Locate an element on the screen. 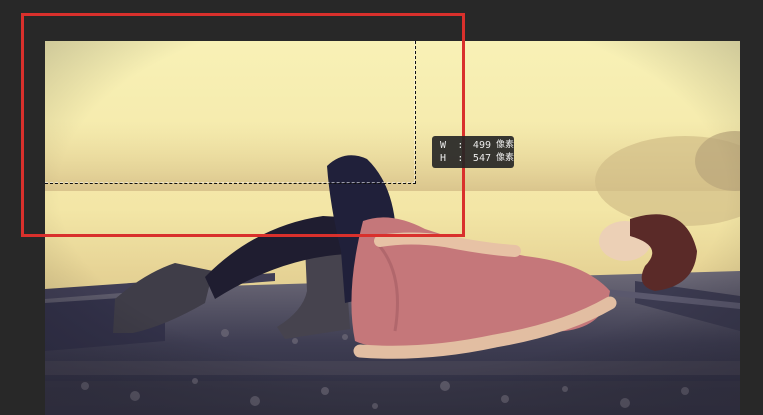  height-colon: : is located at coordinates (460, 158).